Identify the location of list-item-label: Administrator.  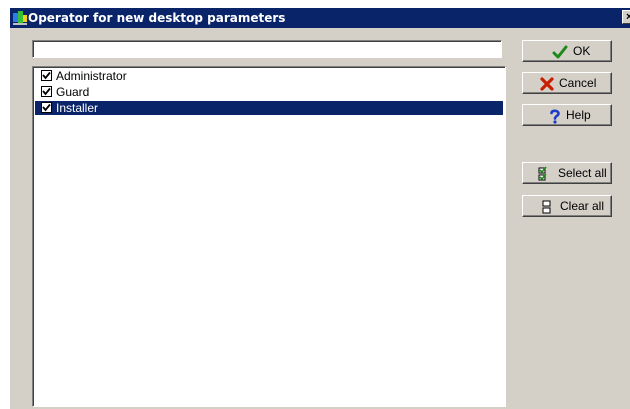
(91, 76).